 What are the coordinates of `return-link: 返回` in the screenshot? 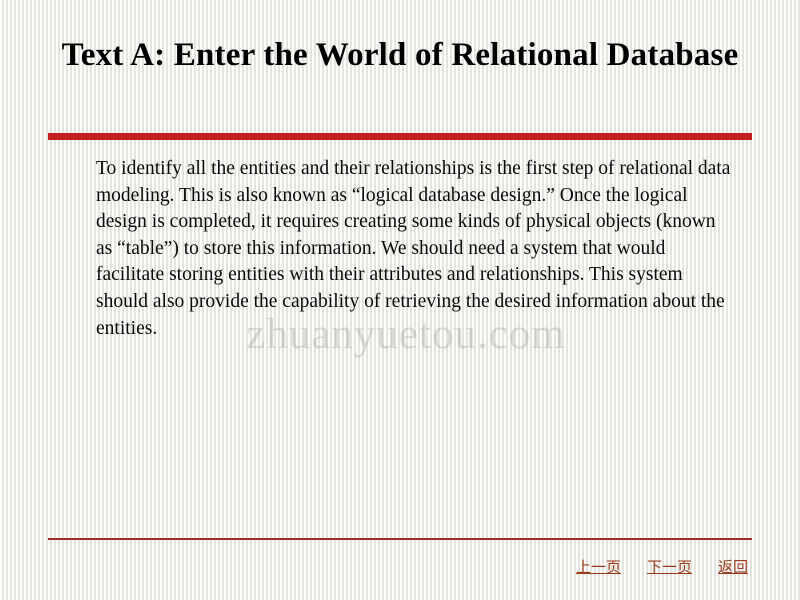 It's located at (733, 566).